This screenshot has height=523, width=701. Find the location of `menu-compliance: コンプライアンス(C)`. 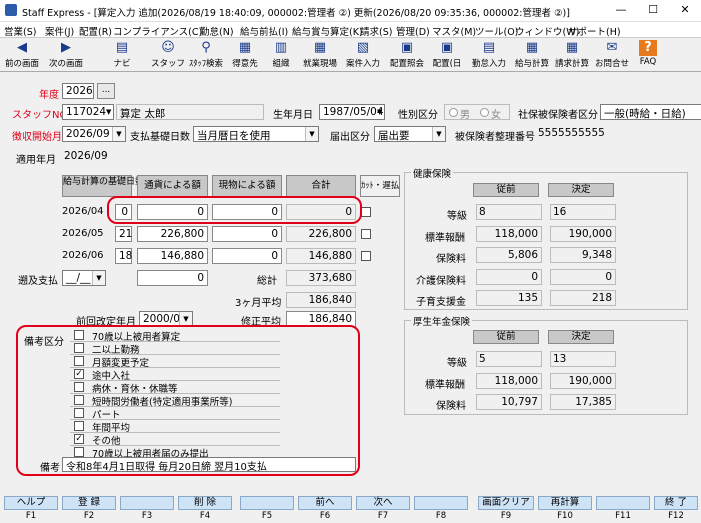

menu-compliance: コンプライアンス(C) is located at coordinates (157, 31).